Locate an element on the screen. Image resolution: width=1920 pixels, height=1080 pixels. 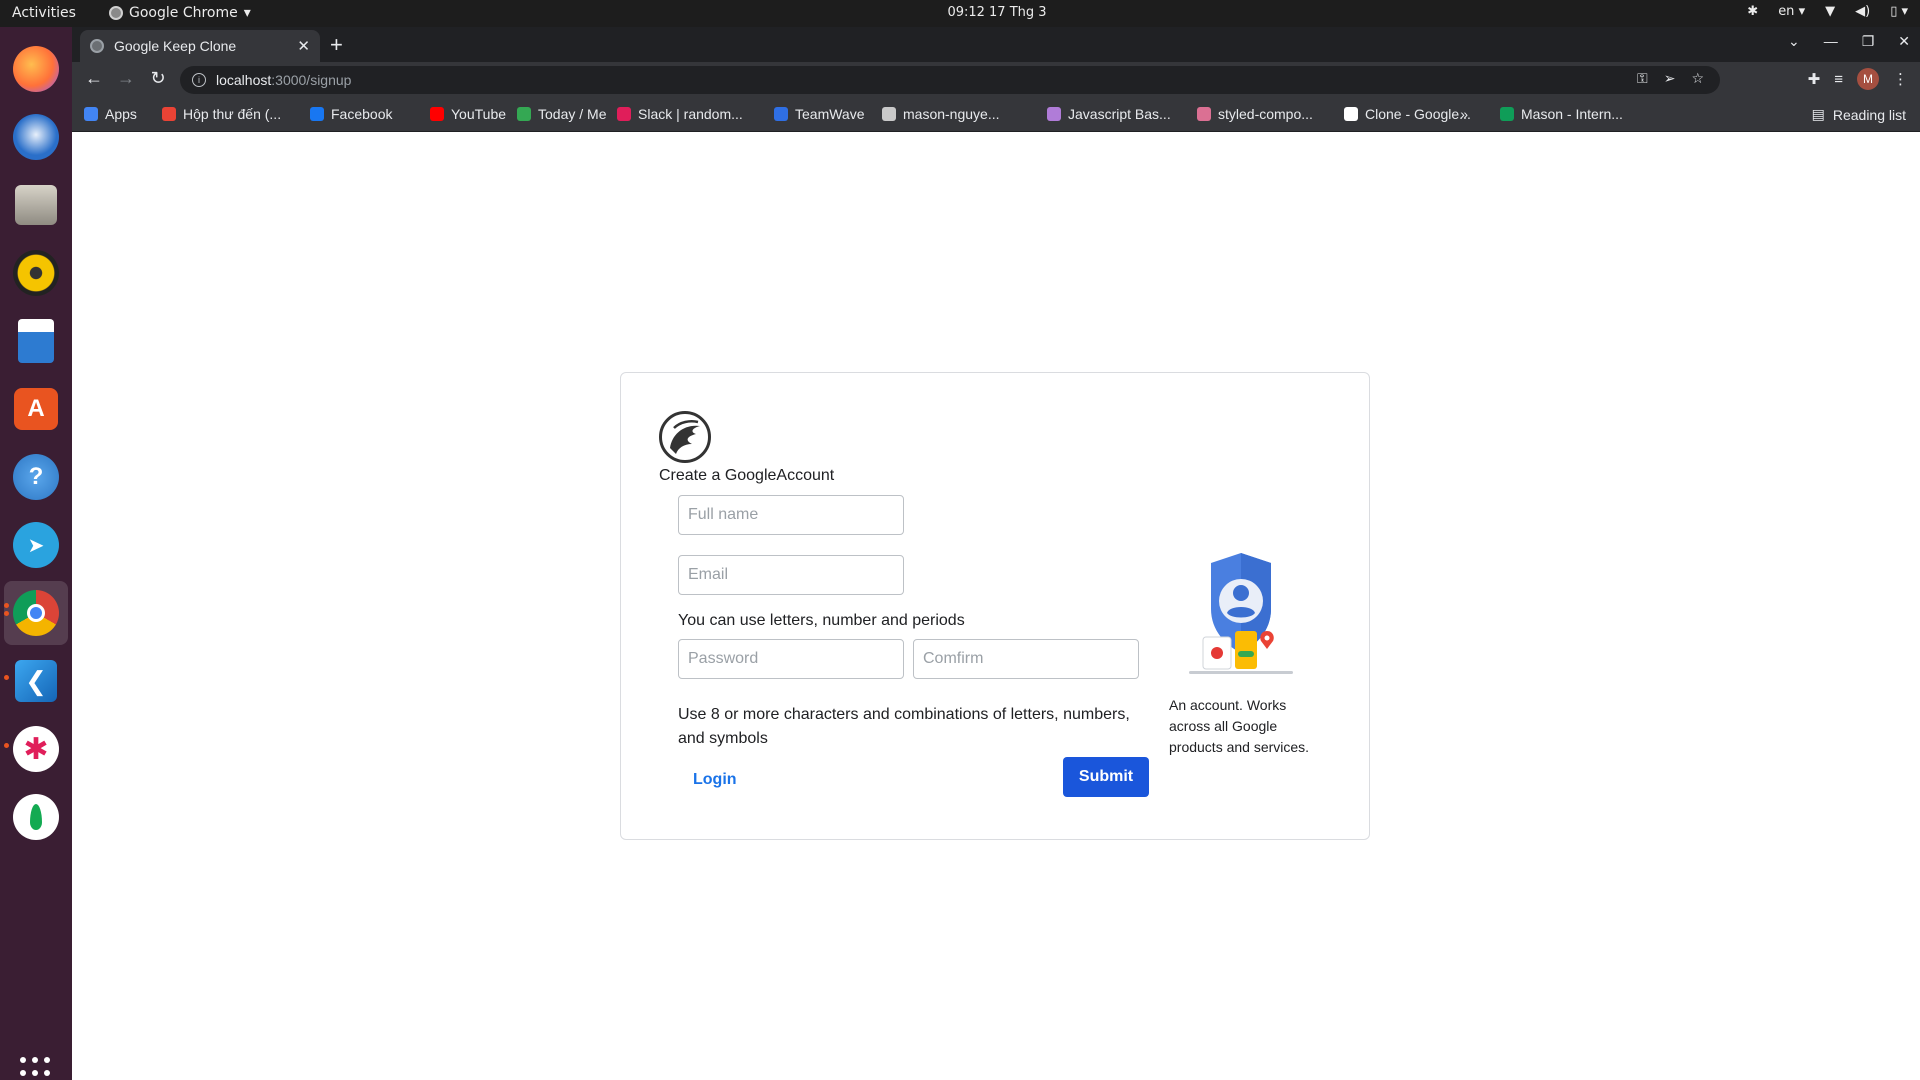
dock-firefox is located at coordinates (36, 69).